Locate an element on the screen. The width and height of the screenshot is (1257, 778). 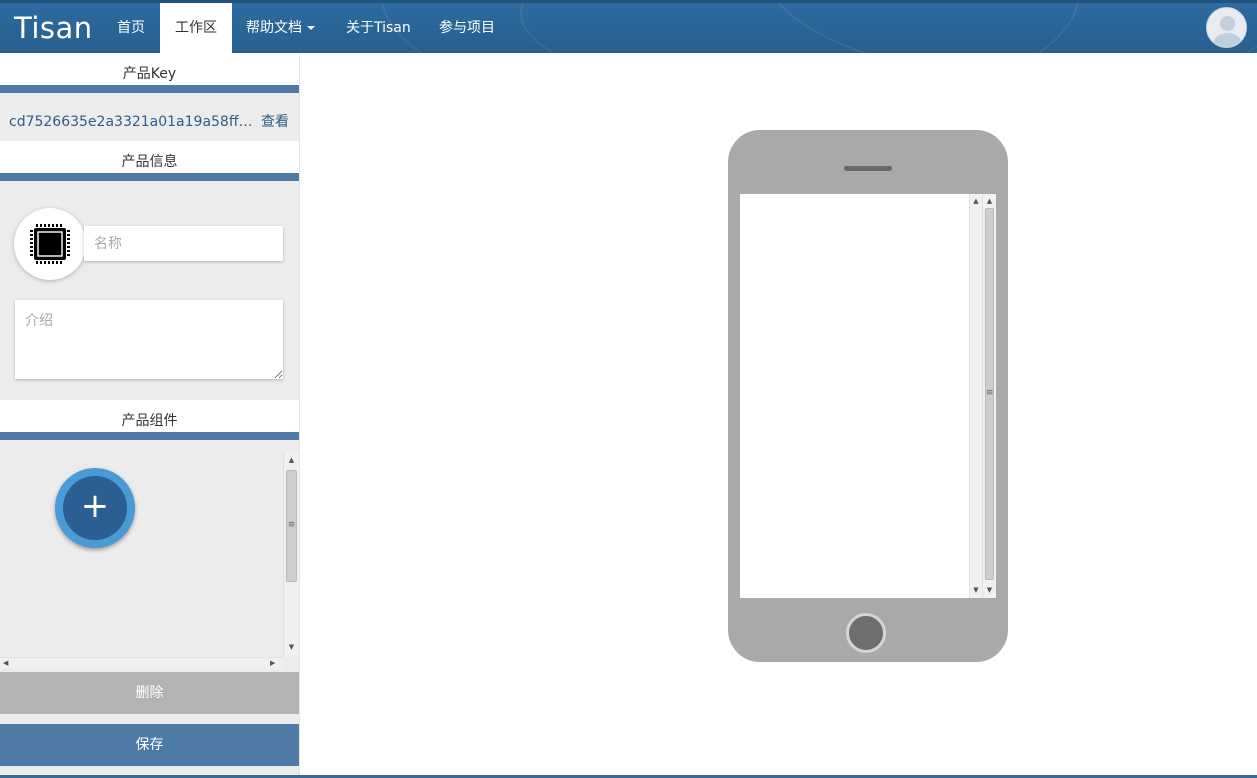
product-components-header: 产品组件 is located at coordinates (149, 420).